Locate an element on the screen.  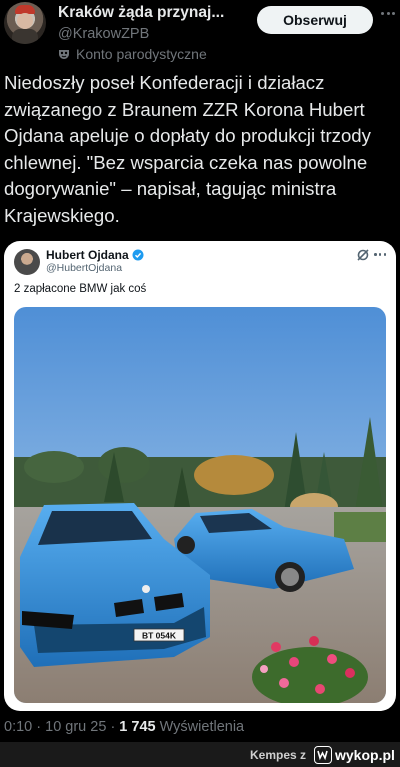
tweet-time: 0:10 is located at coordinates (18, 727).